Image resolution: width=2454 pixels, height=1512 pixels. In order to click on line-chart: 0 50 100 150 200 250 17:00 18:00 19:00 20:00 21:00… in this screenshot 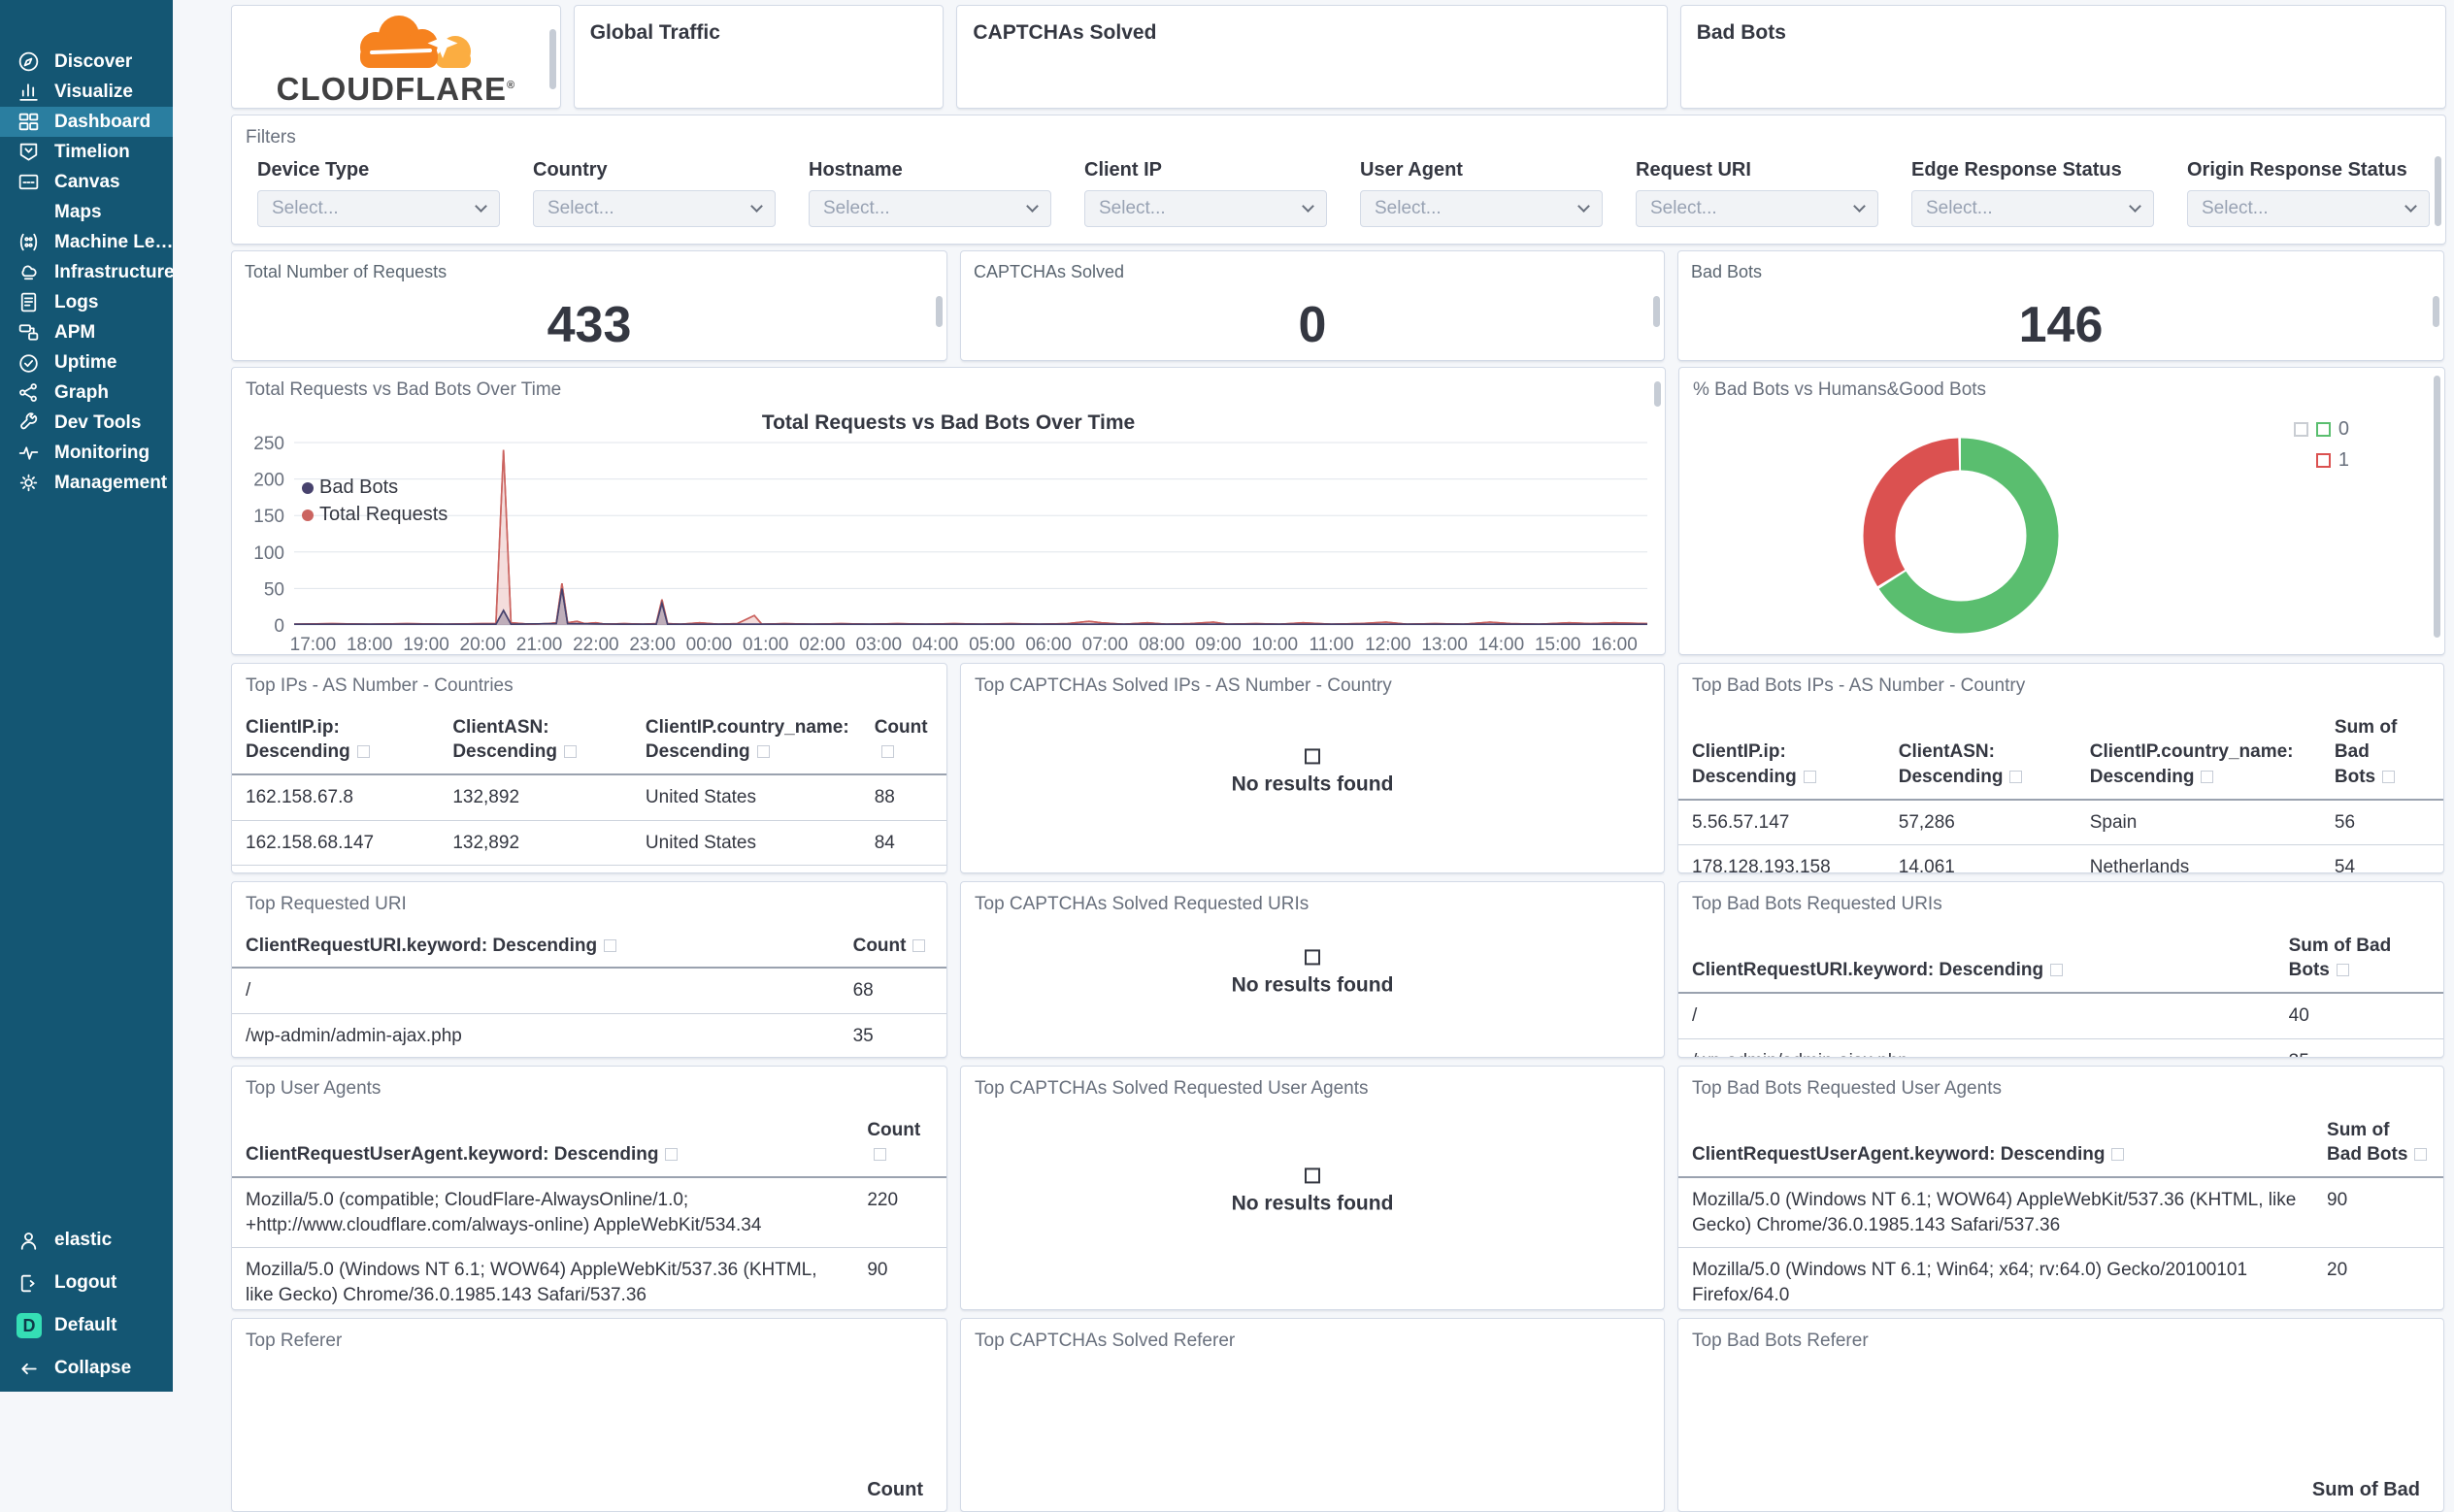, I will do `click(949, 545)`.